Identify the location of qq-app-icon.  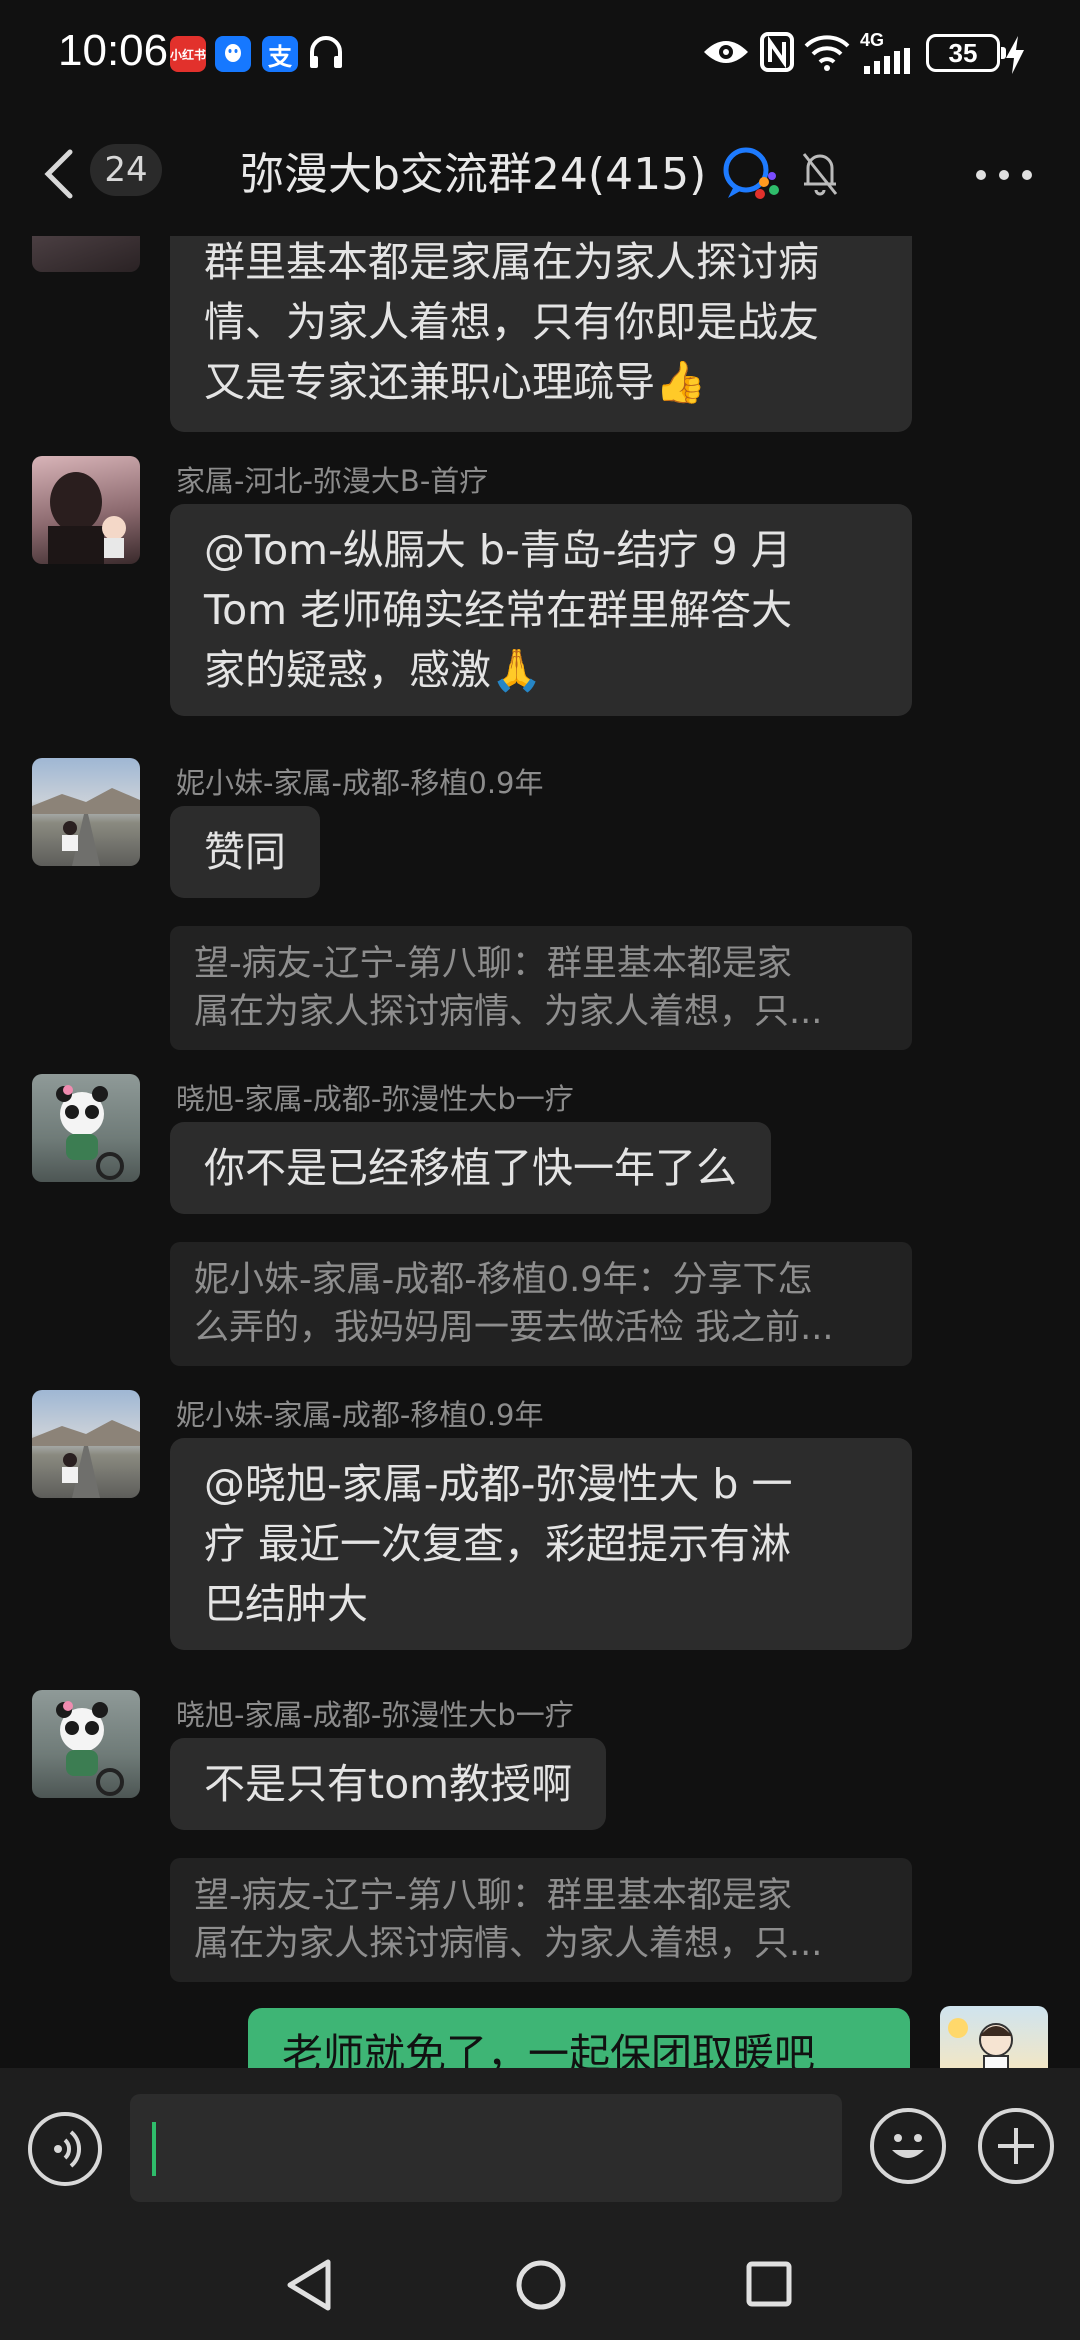
(233, 54).